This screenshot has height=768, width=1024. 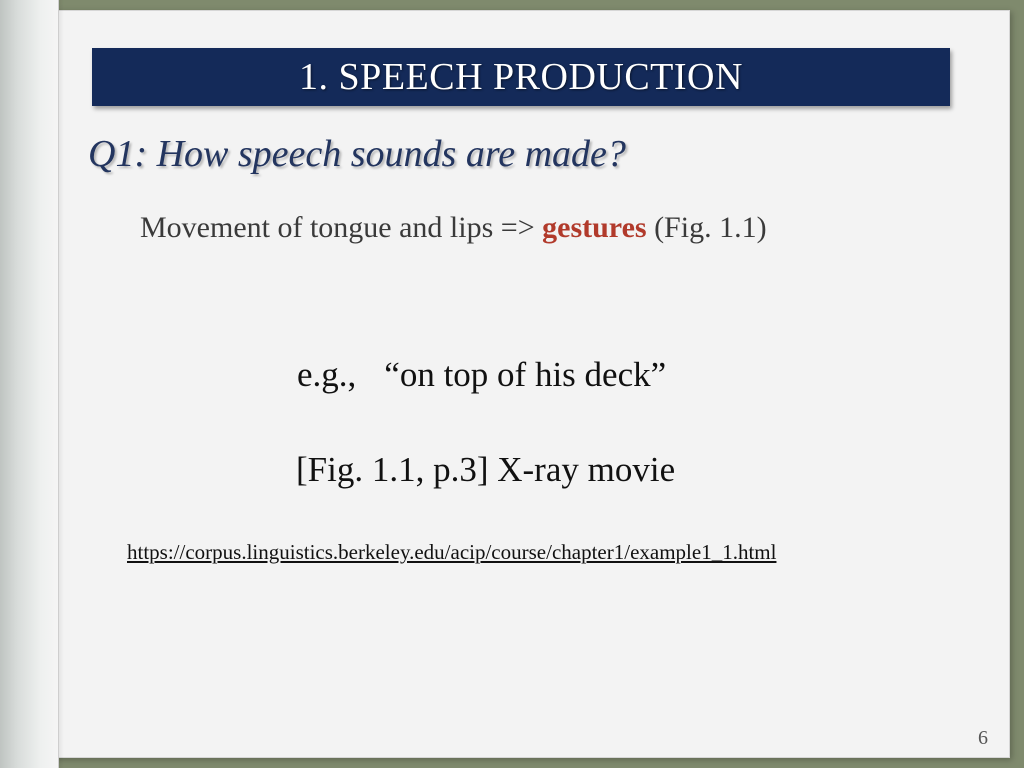 I want to click on slide-title: 1. SPEECH PRODUCTION, so click(x=521, y=77).